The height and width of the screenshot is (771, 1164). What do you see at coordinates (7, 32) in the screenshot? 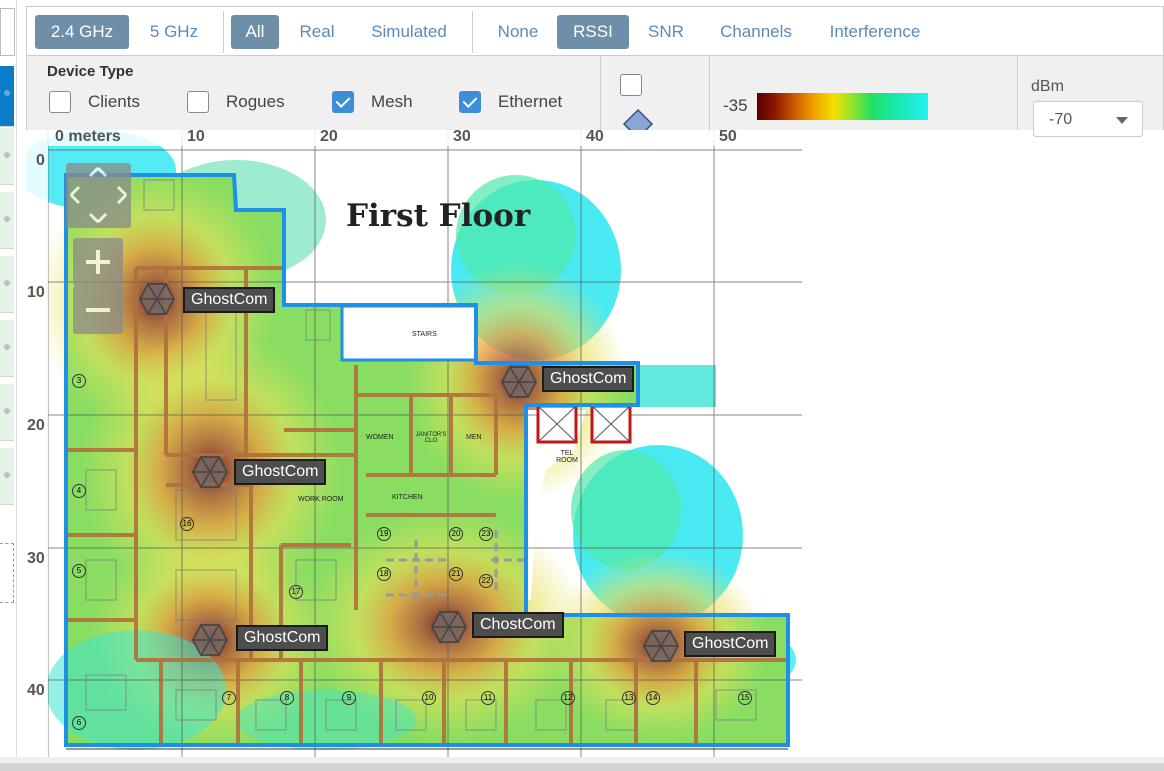
I see `left-panel-box` at bounding box center [7, 32].